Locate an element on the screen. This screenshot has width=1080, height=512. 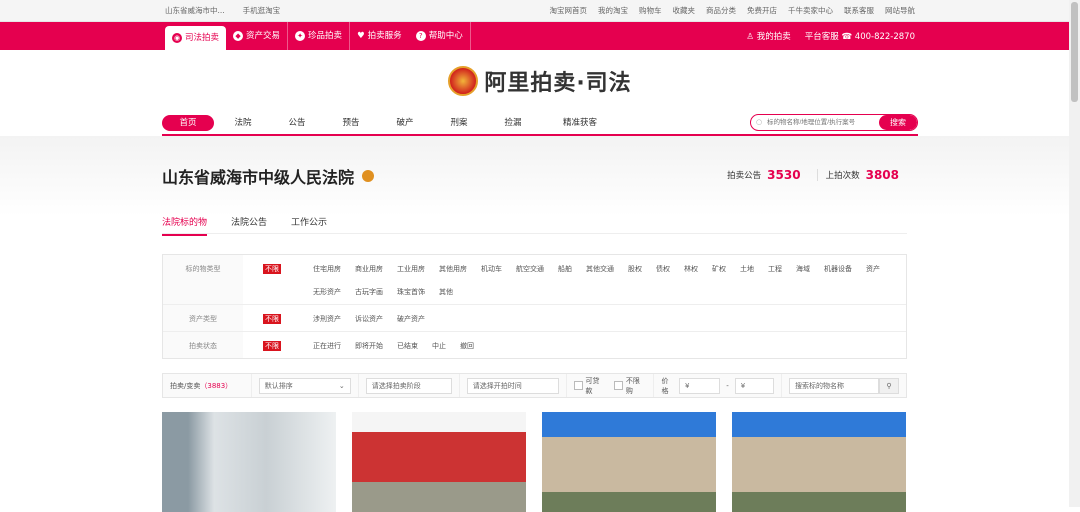
top-link: 商品分类 is located at coordinates (721, 10).